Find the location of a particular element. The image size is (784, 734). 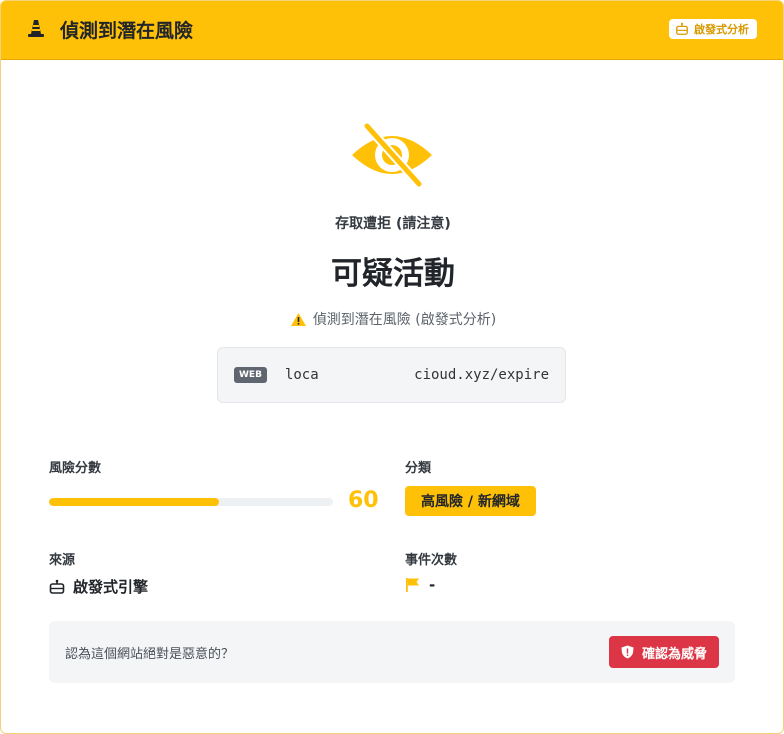

url-box: WEB loca cioud.xyz/expire is located at coordinates (391, 375).